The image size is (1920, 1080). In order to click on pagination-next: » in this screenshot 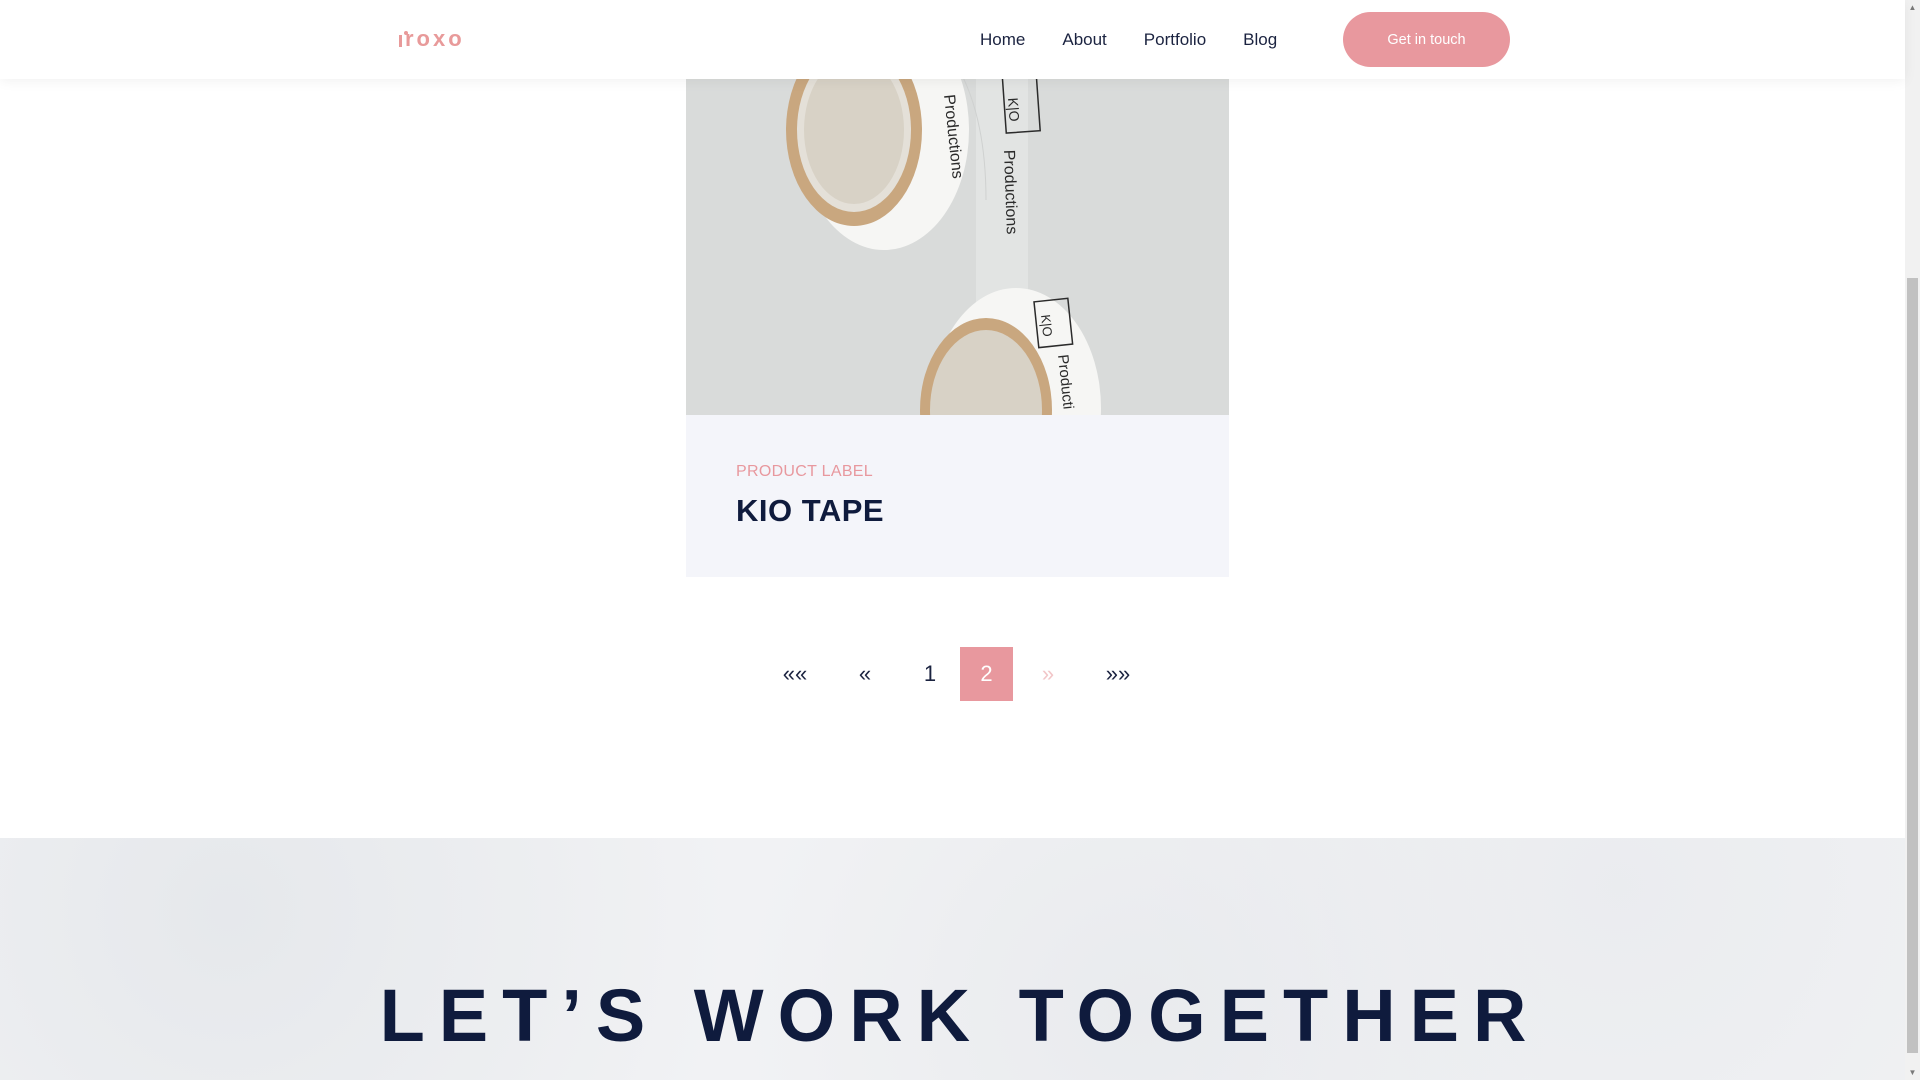, I will do `click(1048, 673)`.